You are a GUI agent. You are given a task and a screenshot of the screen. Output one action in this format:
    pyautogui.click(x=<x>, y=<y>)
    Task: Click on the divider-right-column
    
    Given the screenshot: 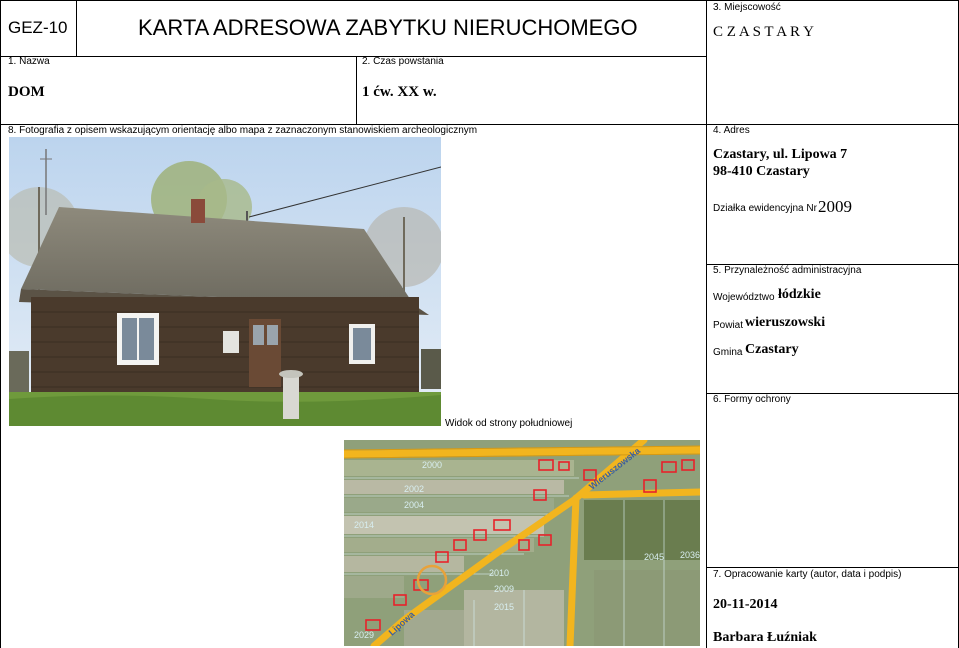 What is the action you would take?
    pyautogui.click(x=706, y=324)
    